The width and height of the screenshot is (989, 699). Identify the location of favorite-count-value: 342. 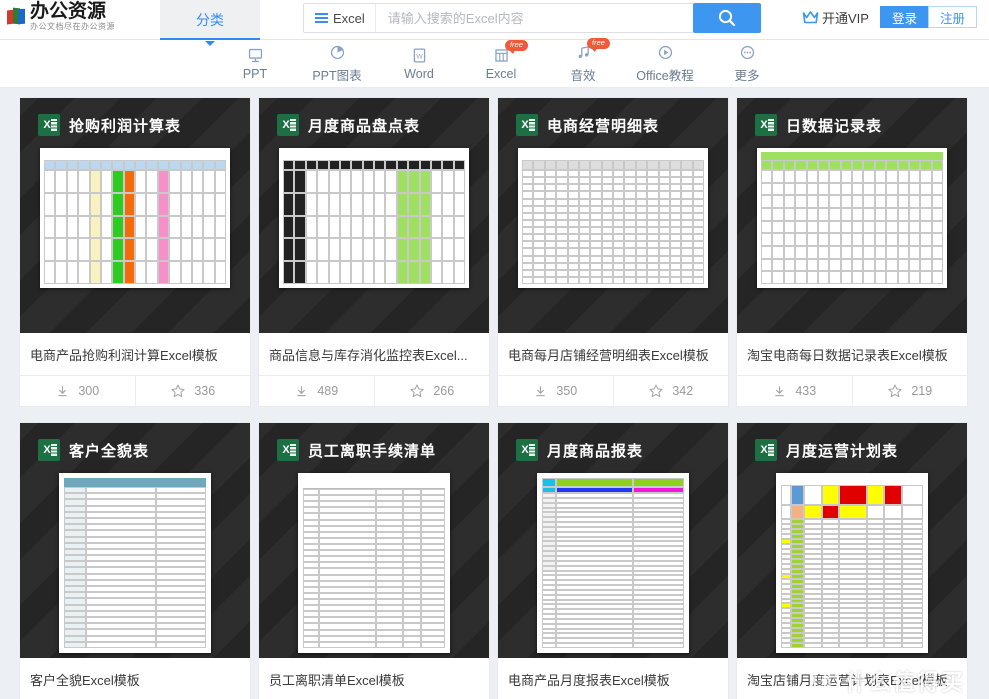
(683, 391).